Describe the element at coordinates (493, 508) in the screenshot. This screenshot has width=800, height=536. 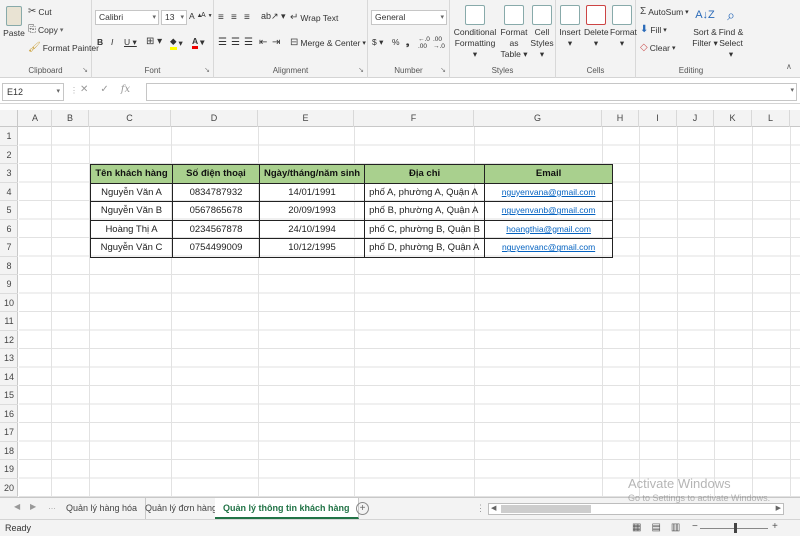
I see `scroll-left-icon: ◀` at that location.